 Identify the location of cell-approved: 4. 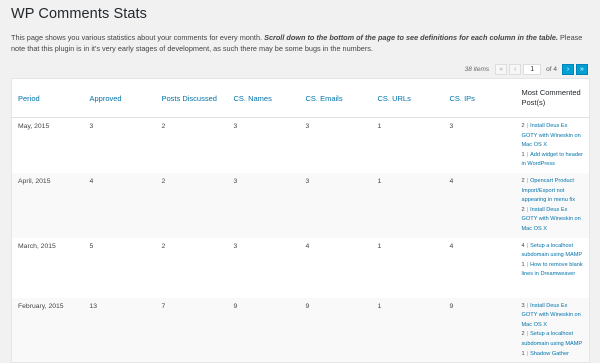
(119, 205).